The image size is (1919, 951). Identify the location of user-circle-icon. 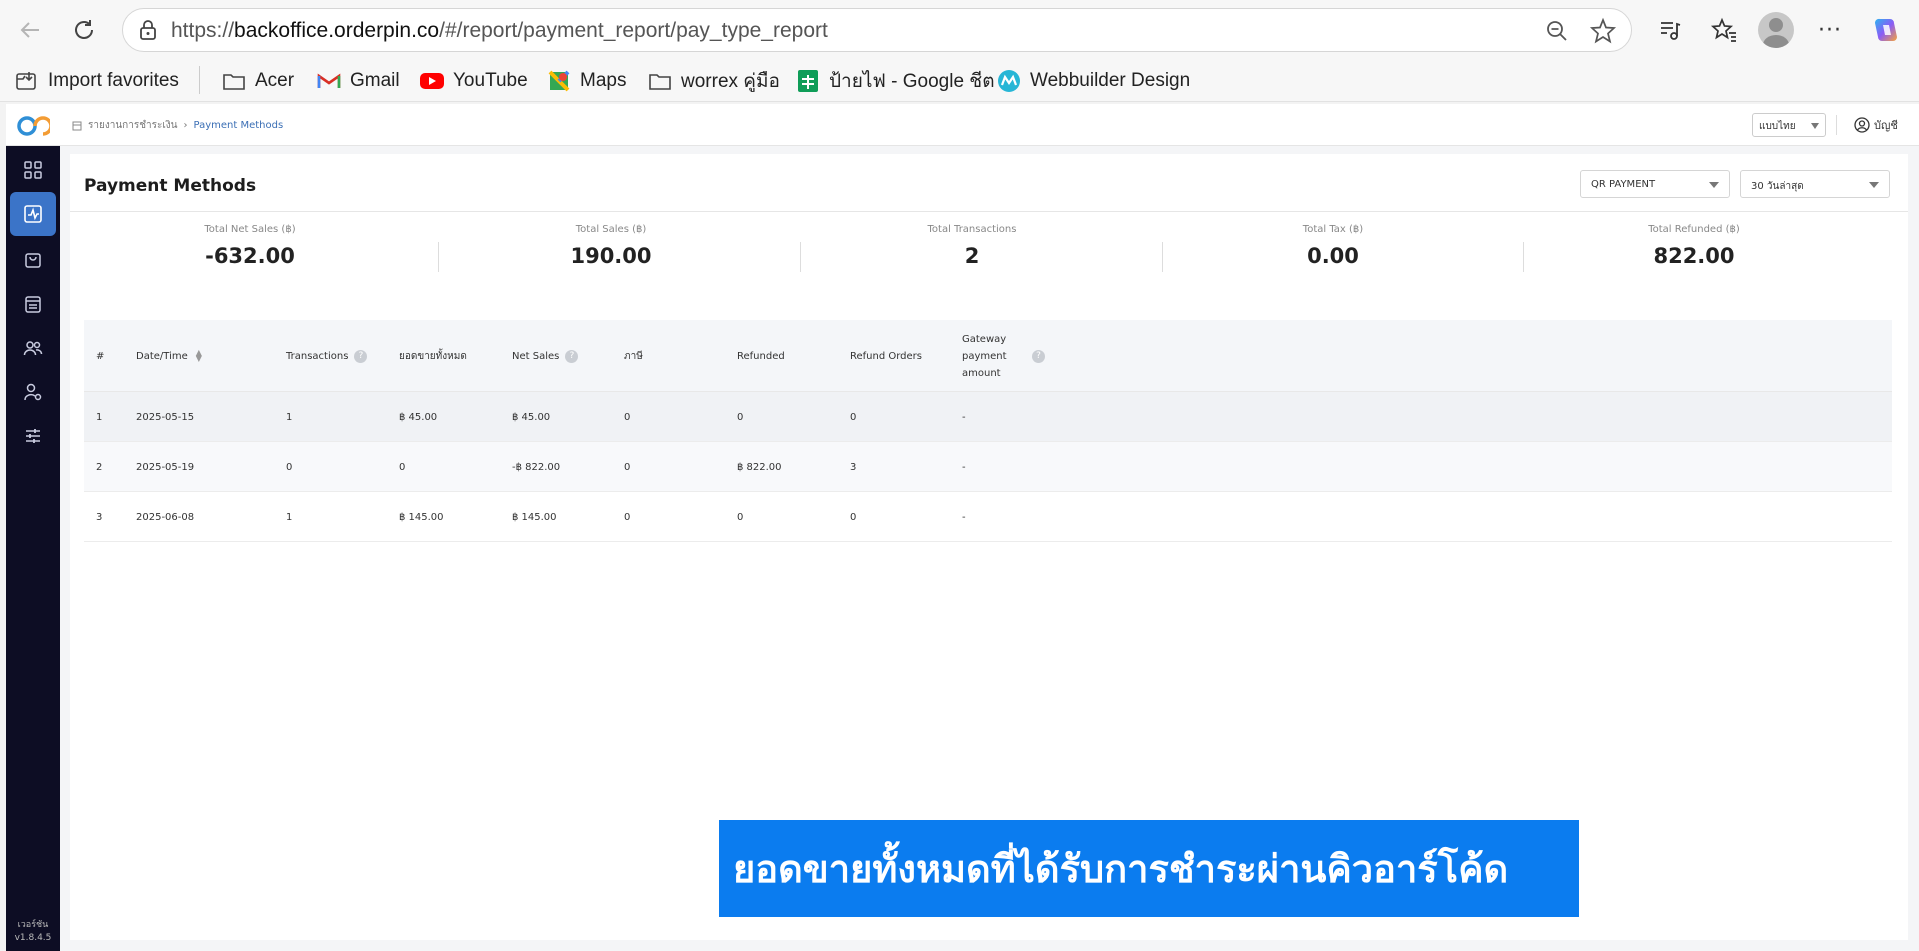
(1862, 125).